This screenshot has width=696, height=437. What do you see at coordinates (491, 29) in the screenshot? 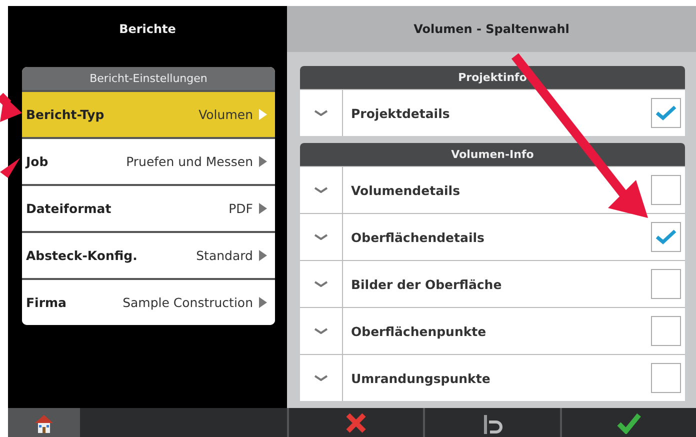
I see `panel-title: Volumen - Spaltenwahl` at bounding box center [491, 29].